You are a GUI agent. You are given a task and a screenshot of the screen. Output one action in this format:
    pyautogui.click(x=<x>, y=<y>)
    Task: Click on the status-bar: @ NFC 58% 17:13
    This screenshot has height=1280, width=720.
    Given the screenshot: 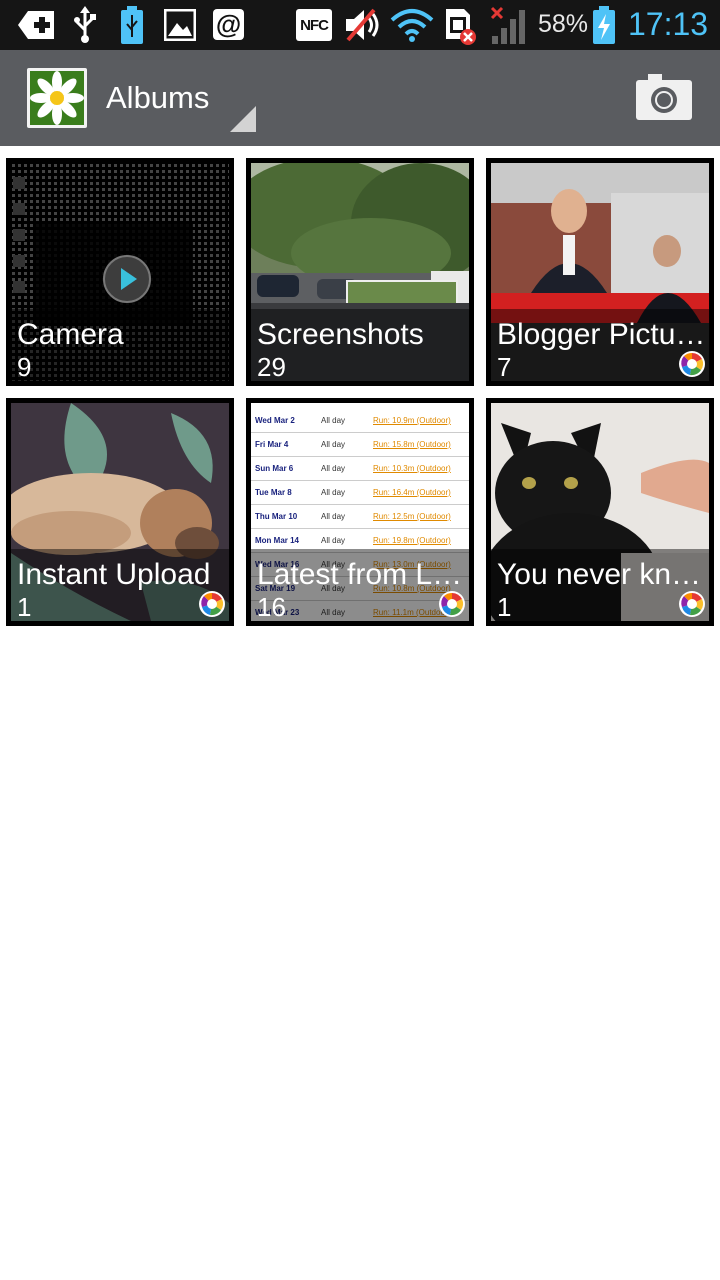 What is the action you would take?
    pyautogui.click(x=360, y=25)
    